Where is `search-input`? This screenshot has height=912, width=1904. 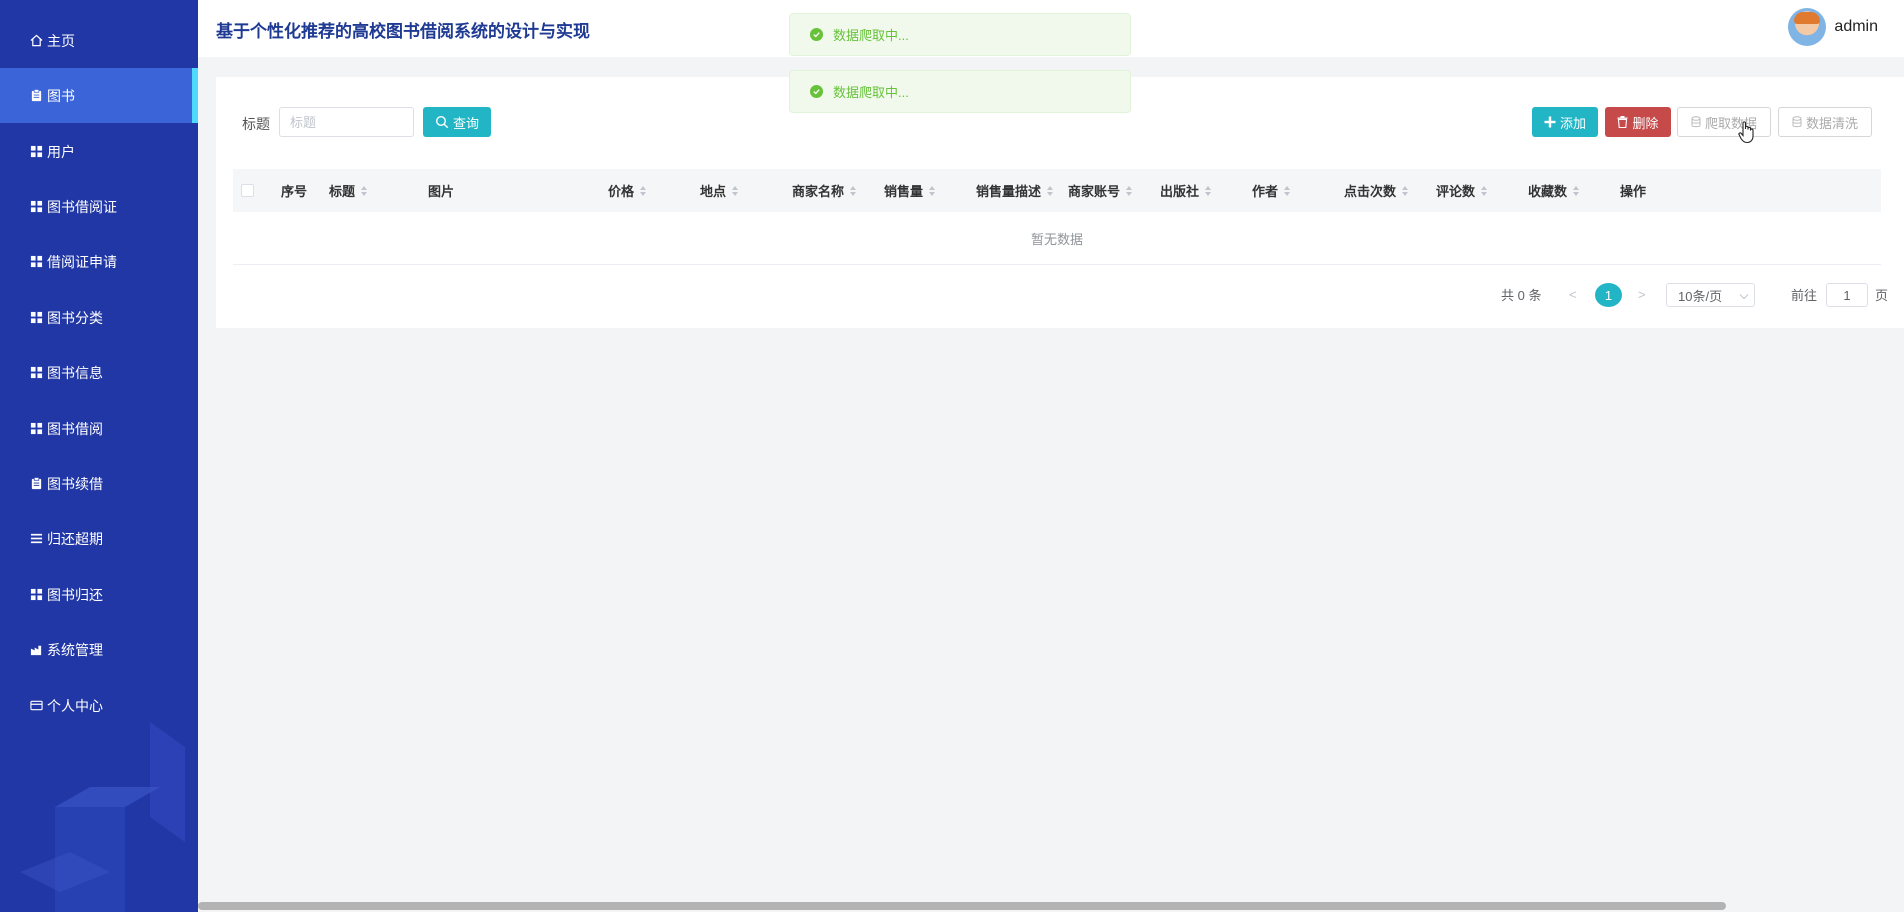 search-input is located at coordinates (346, 122).